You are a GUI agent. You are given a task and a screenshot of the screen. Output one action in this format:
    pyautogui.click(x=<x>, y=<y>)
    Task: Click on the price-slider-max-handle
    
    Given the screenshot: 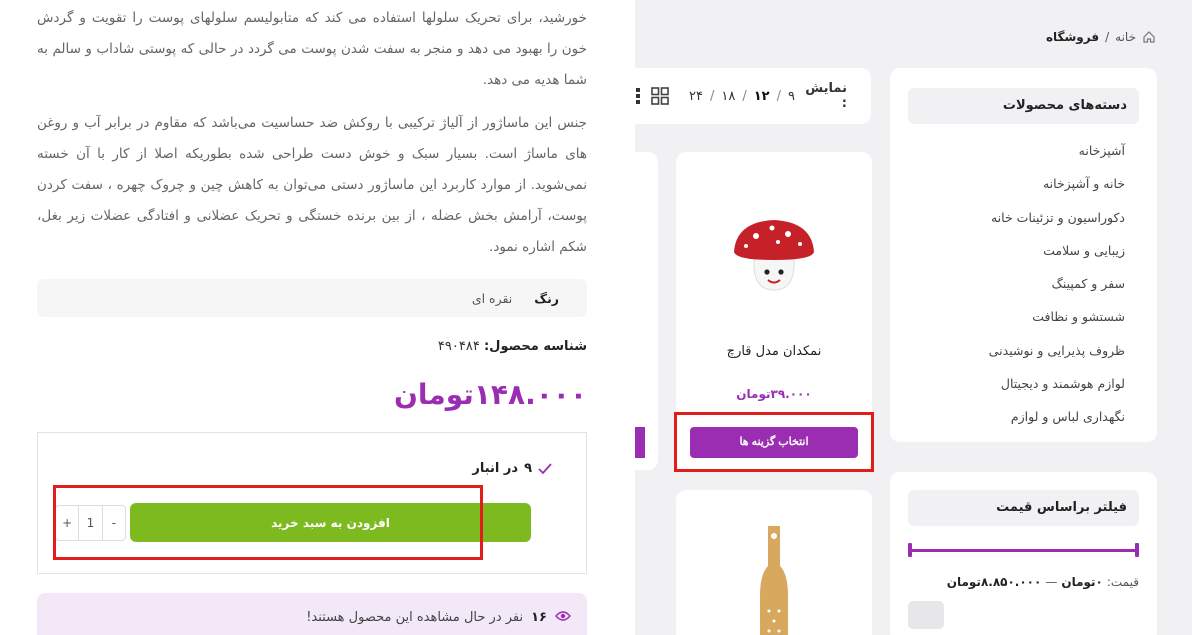 What is the action you would take?
    pyautogui.click(x=1137, y=550)
    